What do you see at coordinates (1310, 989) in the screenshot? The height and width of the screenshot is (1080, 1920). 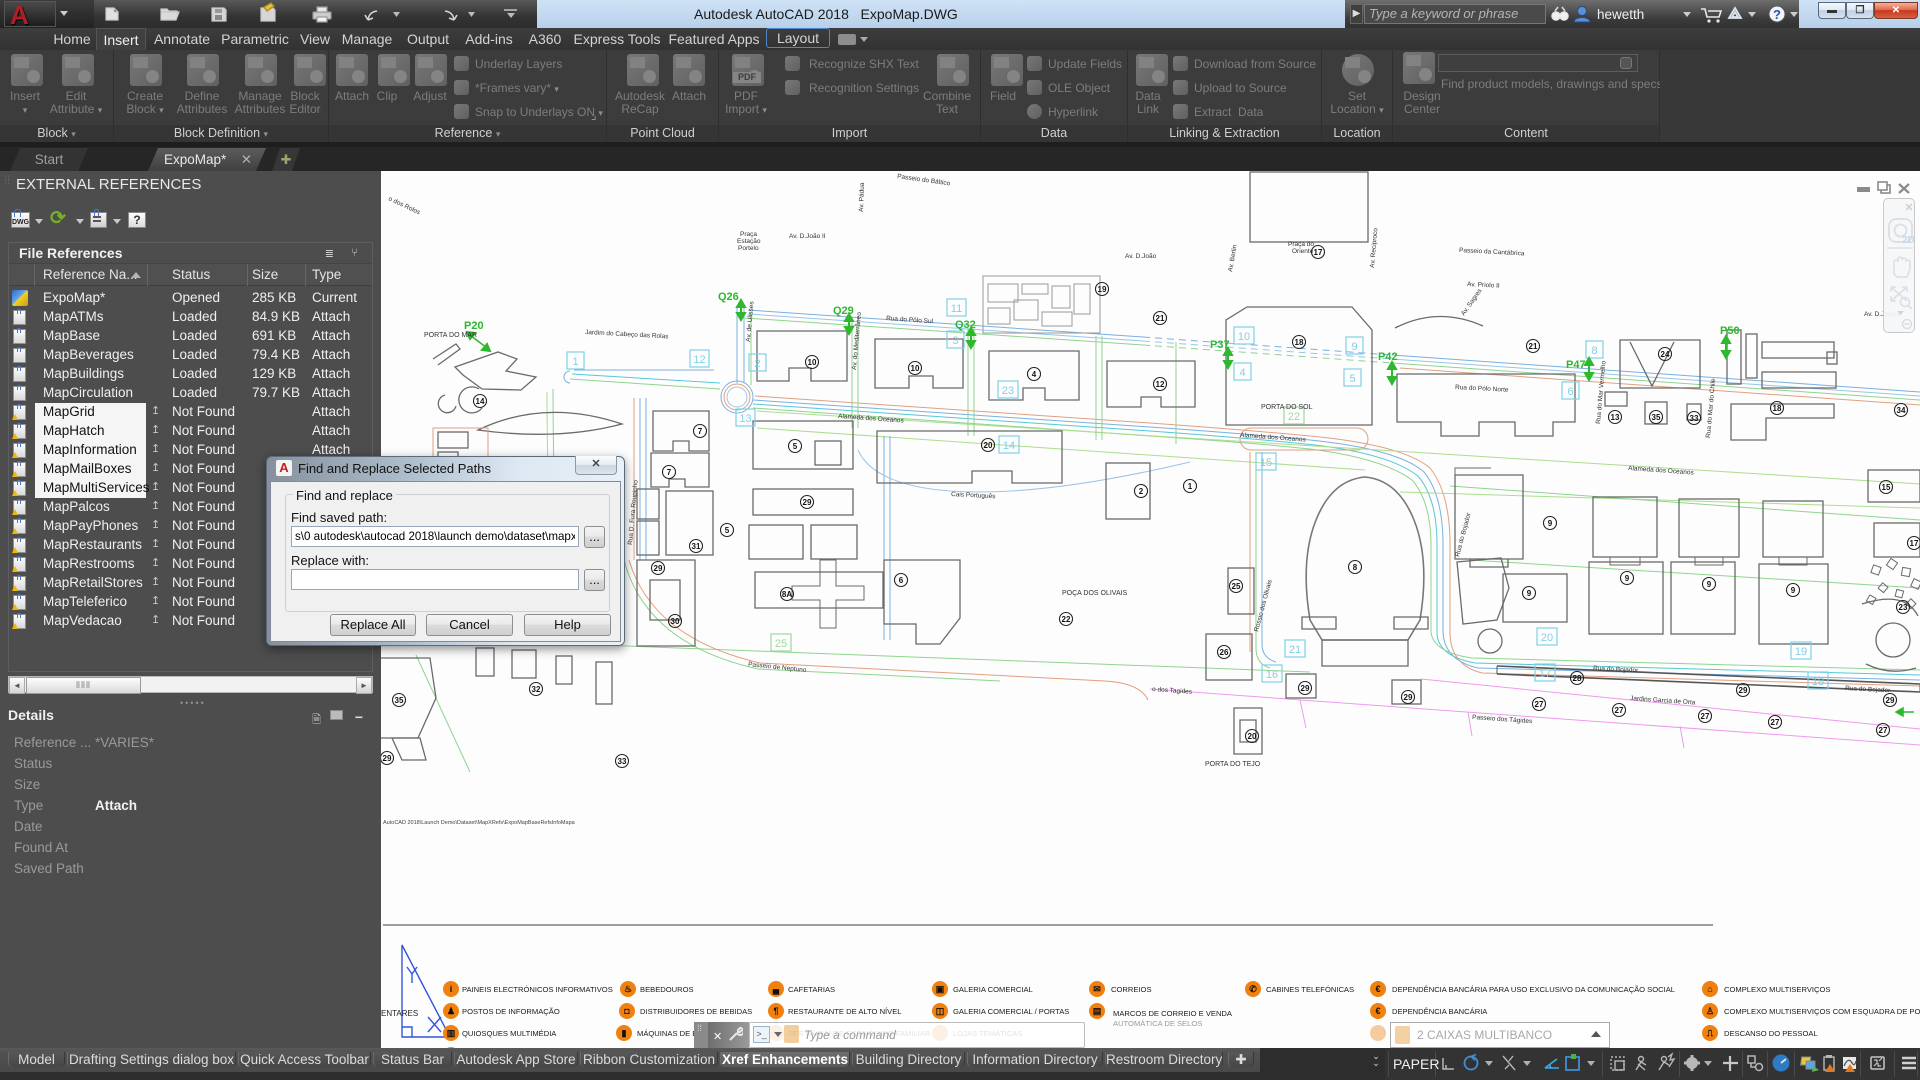 I see `svg-text: CABINES TELEFÓNICAS` at bounding box center [1310, 989].